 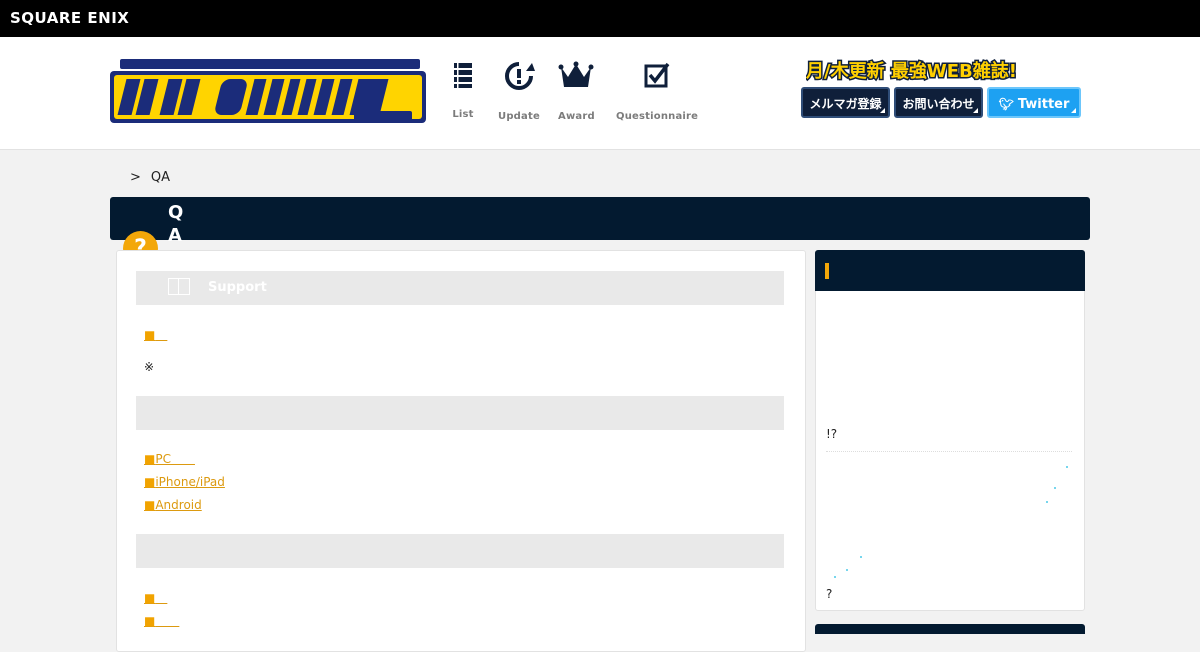 I want to click on sidebar-text: ?, so click(x=829, y=594).